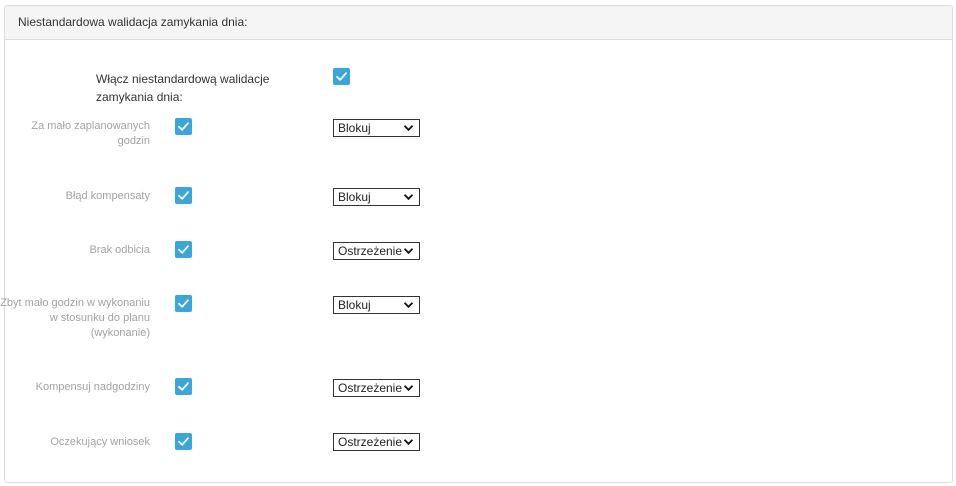  Describe the element at coordinates (90, 133) in the screenshot. I see `row-label-too-few-planned-hours: Za mało zaplanowanych godzin` at that location.